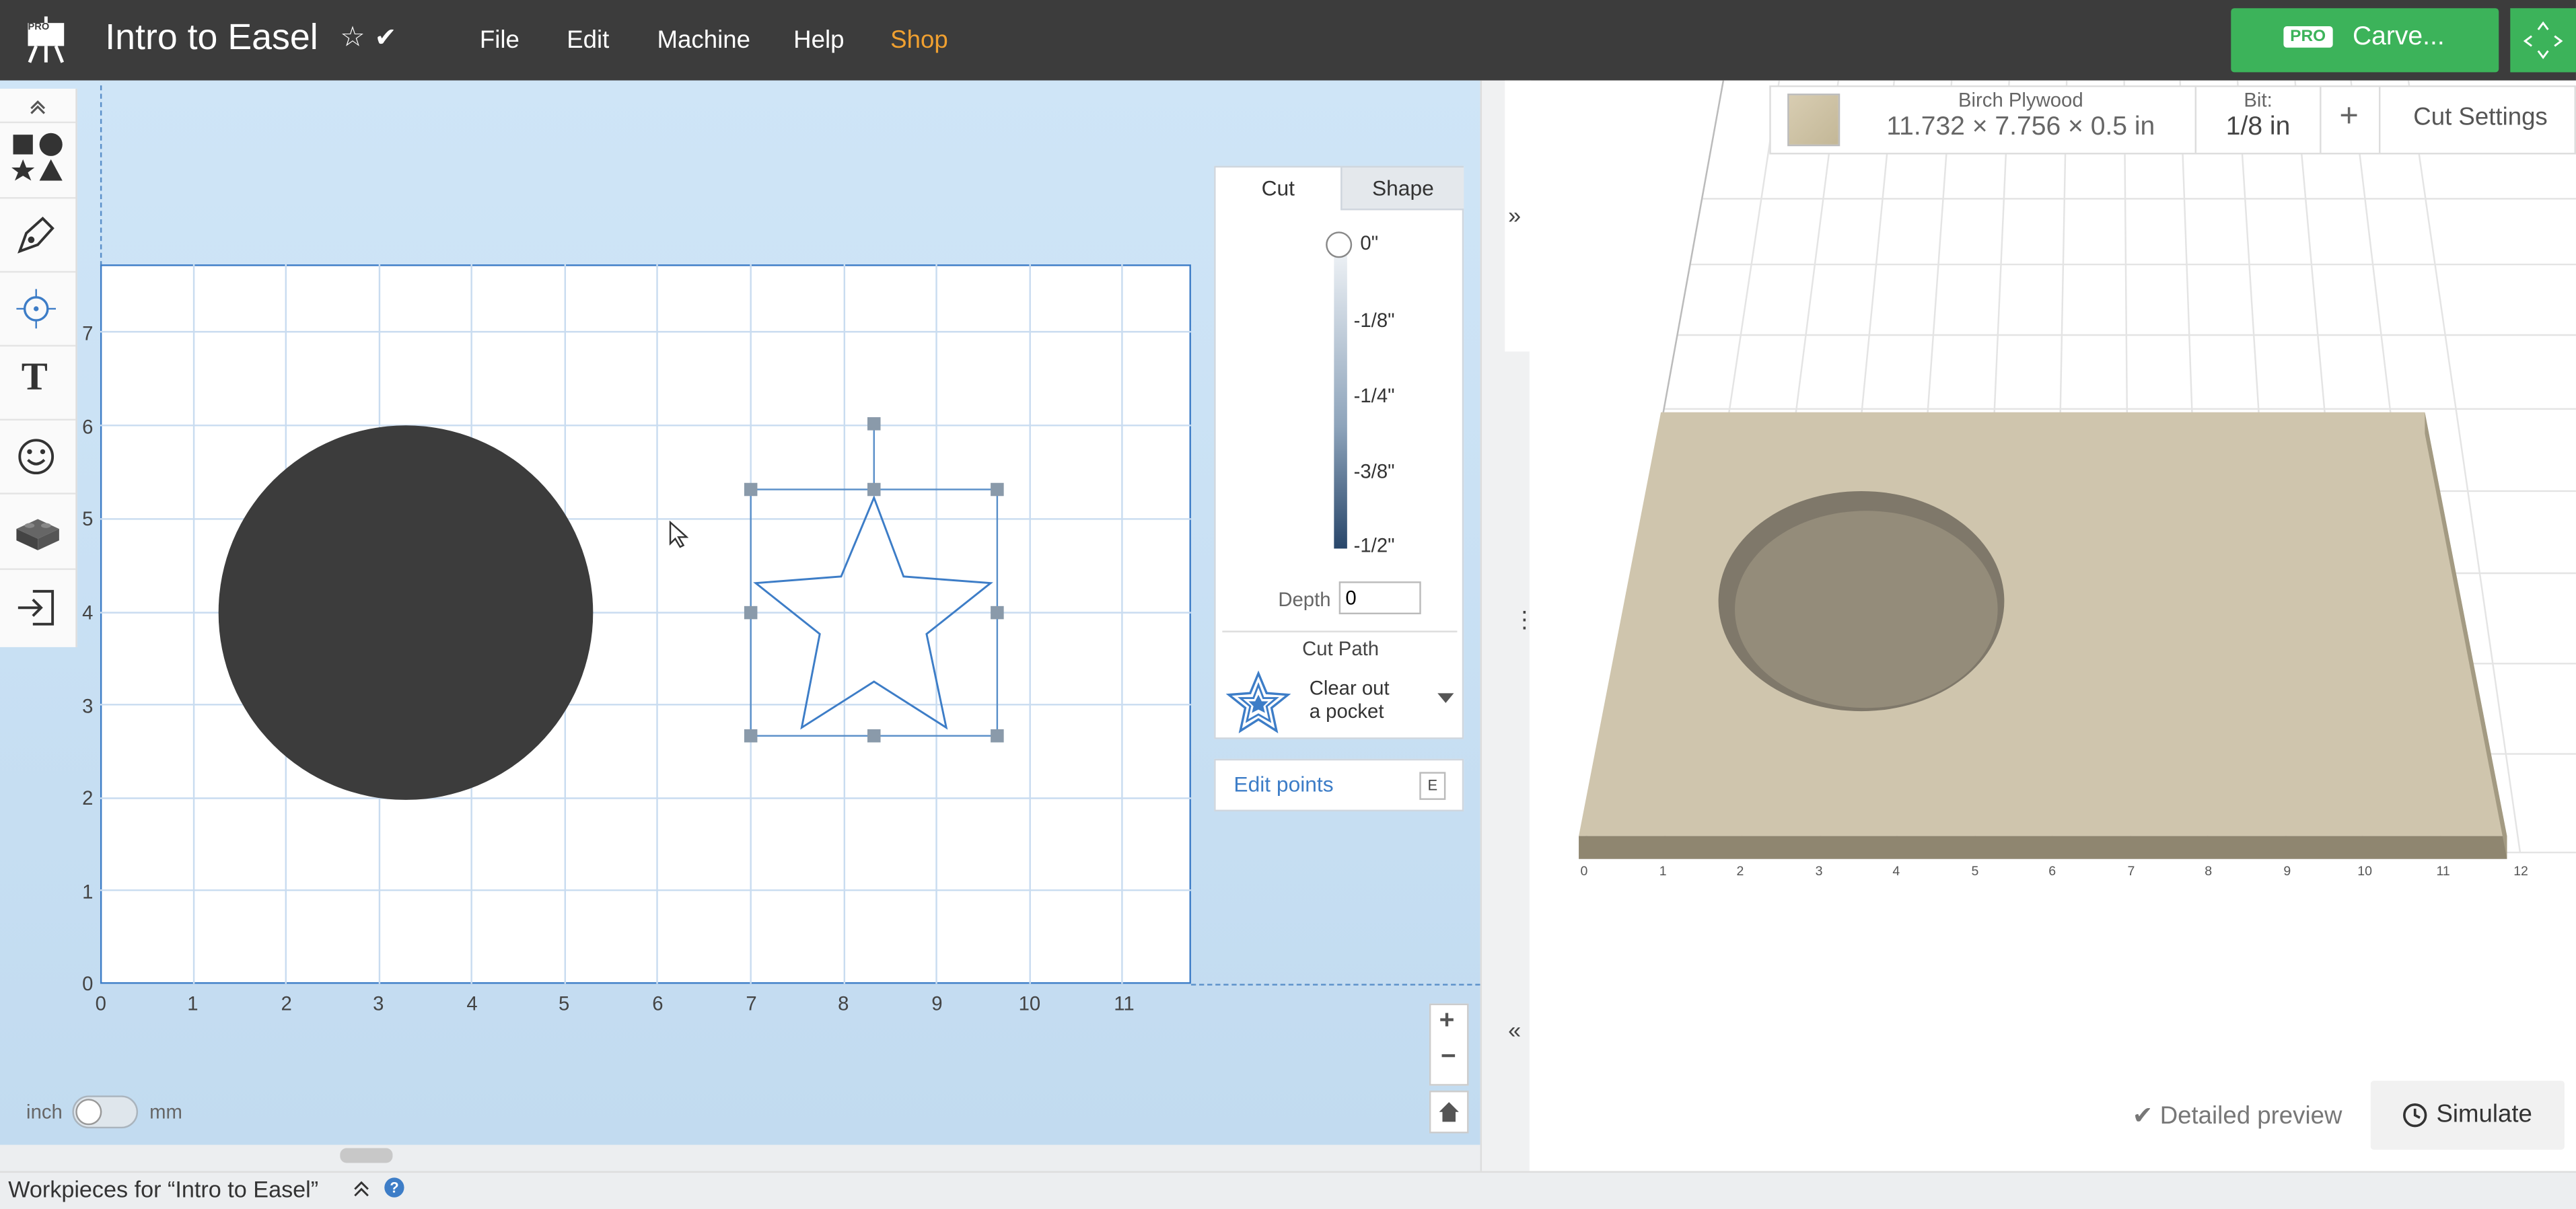 Image resolution: width=2576 pixels, height=1209 pixels. I want to click on shapes-tool, so click(38, 160).